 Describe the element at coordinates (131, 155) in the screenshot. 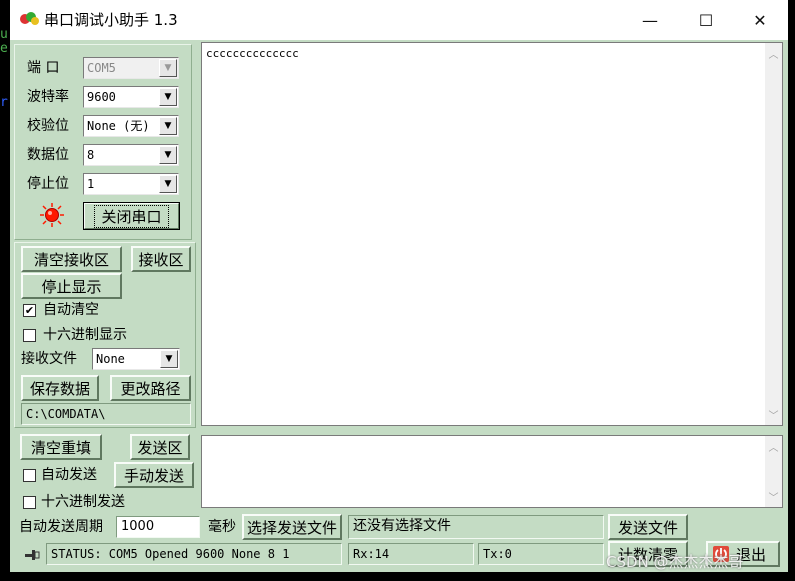

I see `databits-select: 8 ▼` at that location.